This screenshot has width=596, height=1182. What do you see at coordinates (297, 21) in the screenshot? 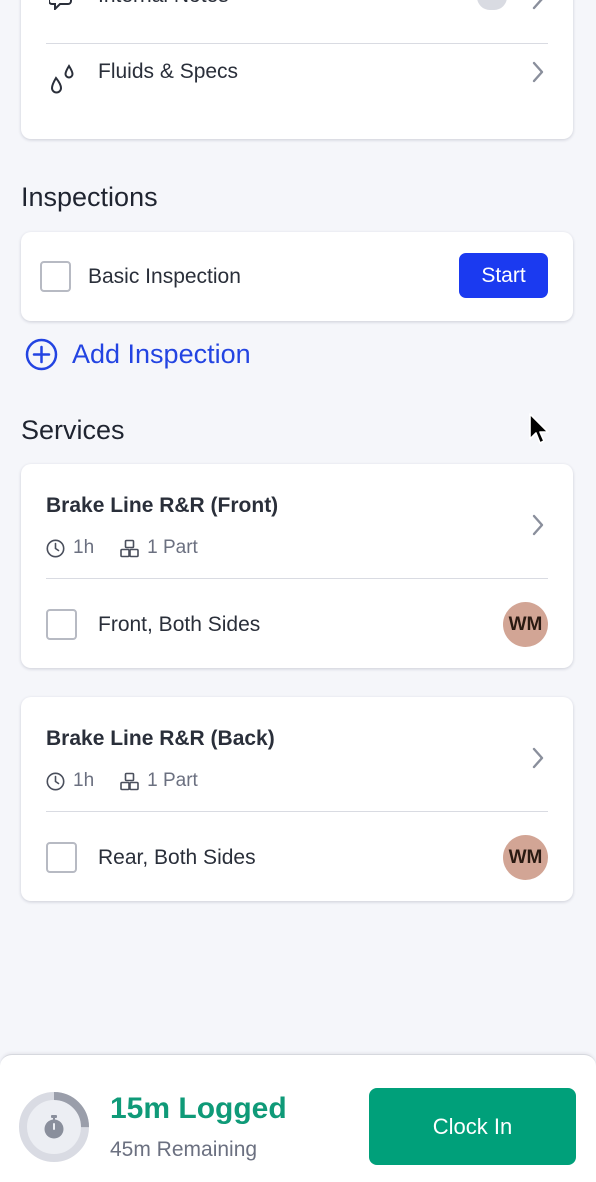
I see `internal-notes-row: Internal Notes` at bounding box center [297, 21].